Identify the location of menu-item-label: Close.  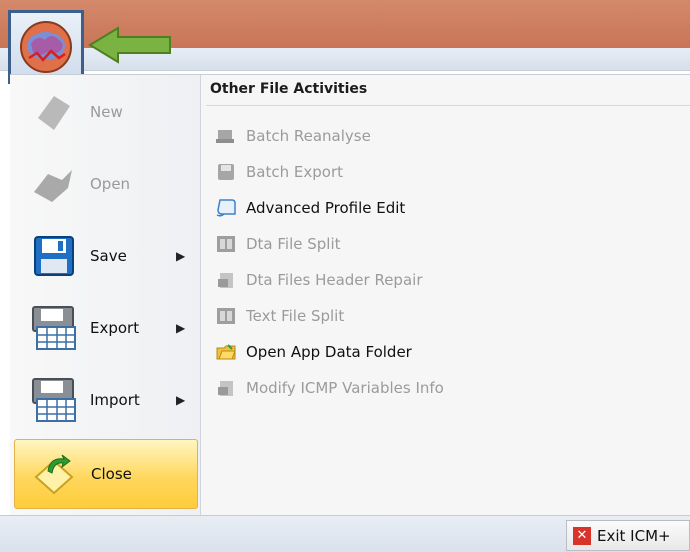
(111, 474).